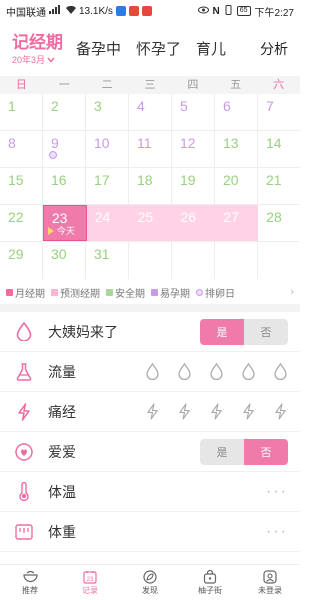  I want to click on heart-lock-icon, so click(24, 452).